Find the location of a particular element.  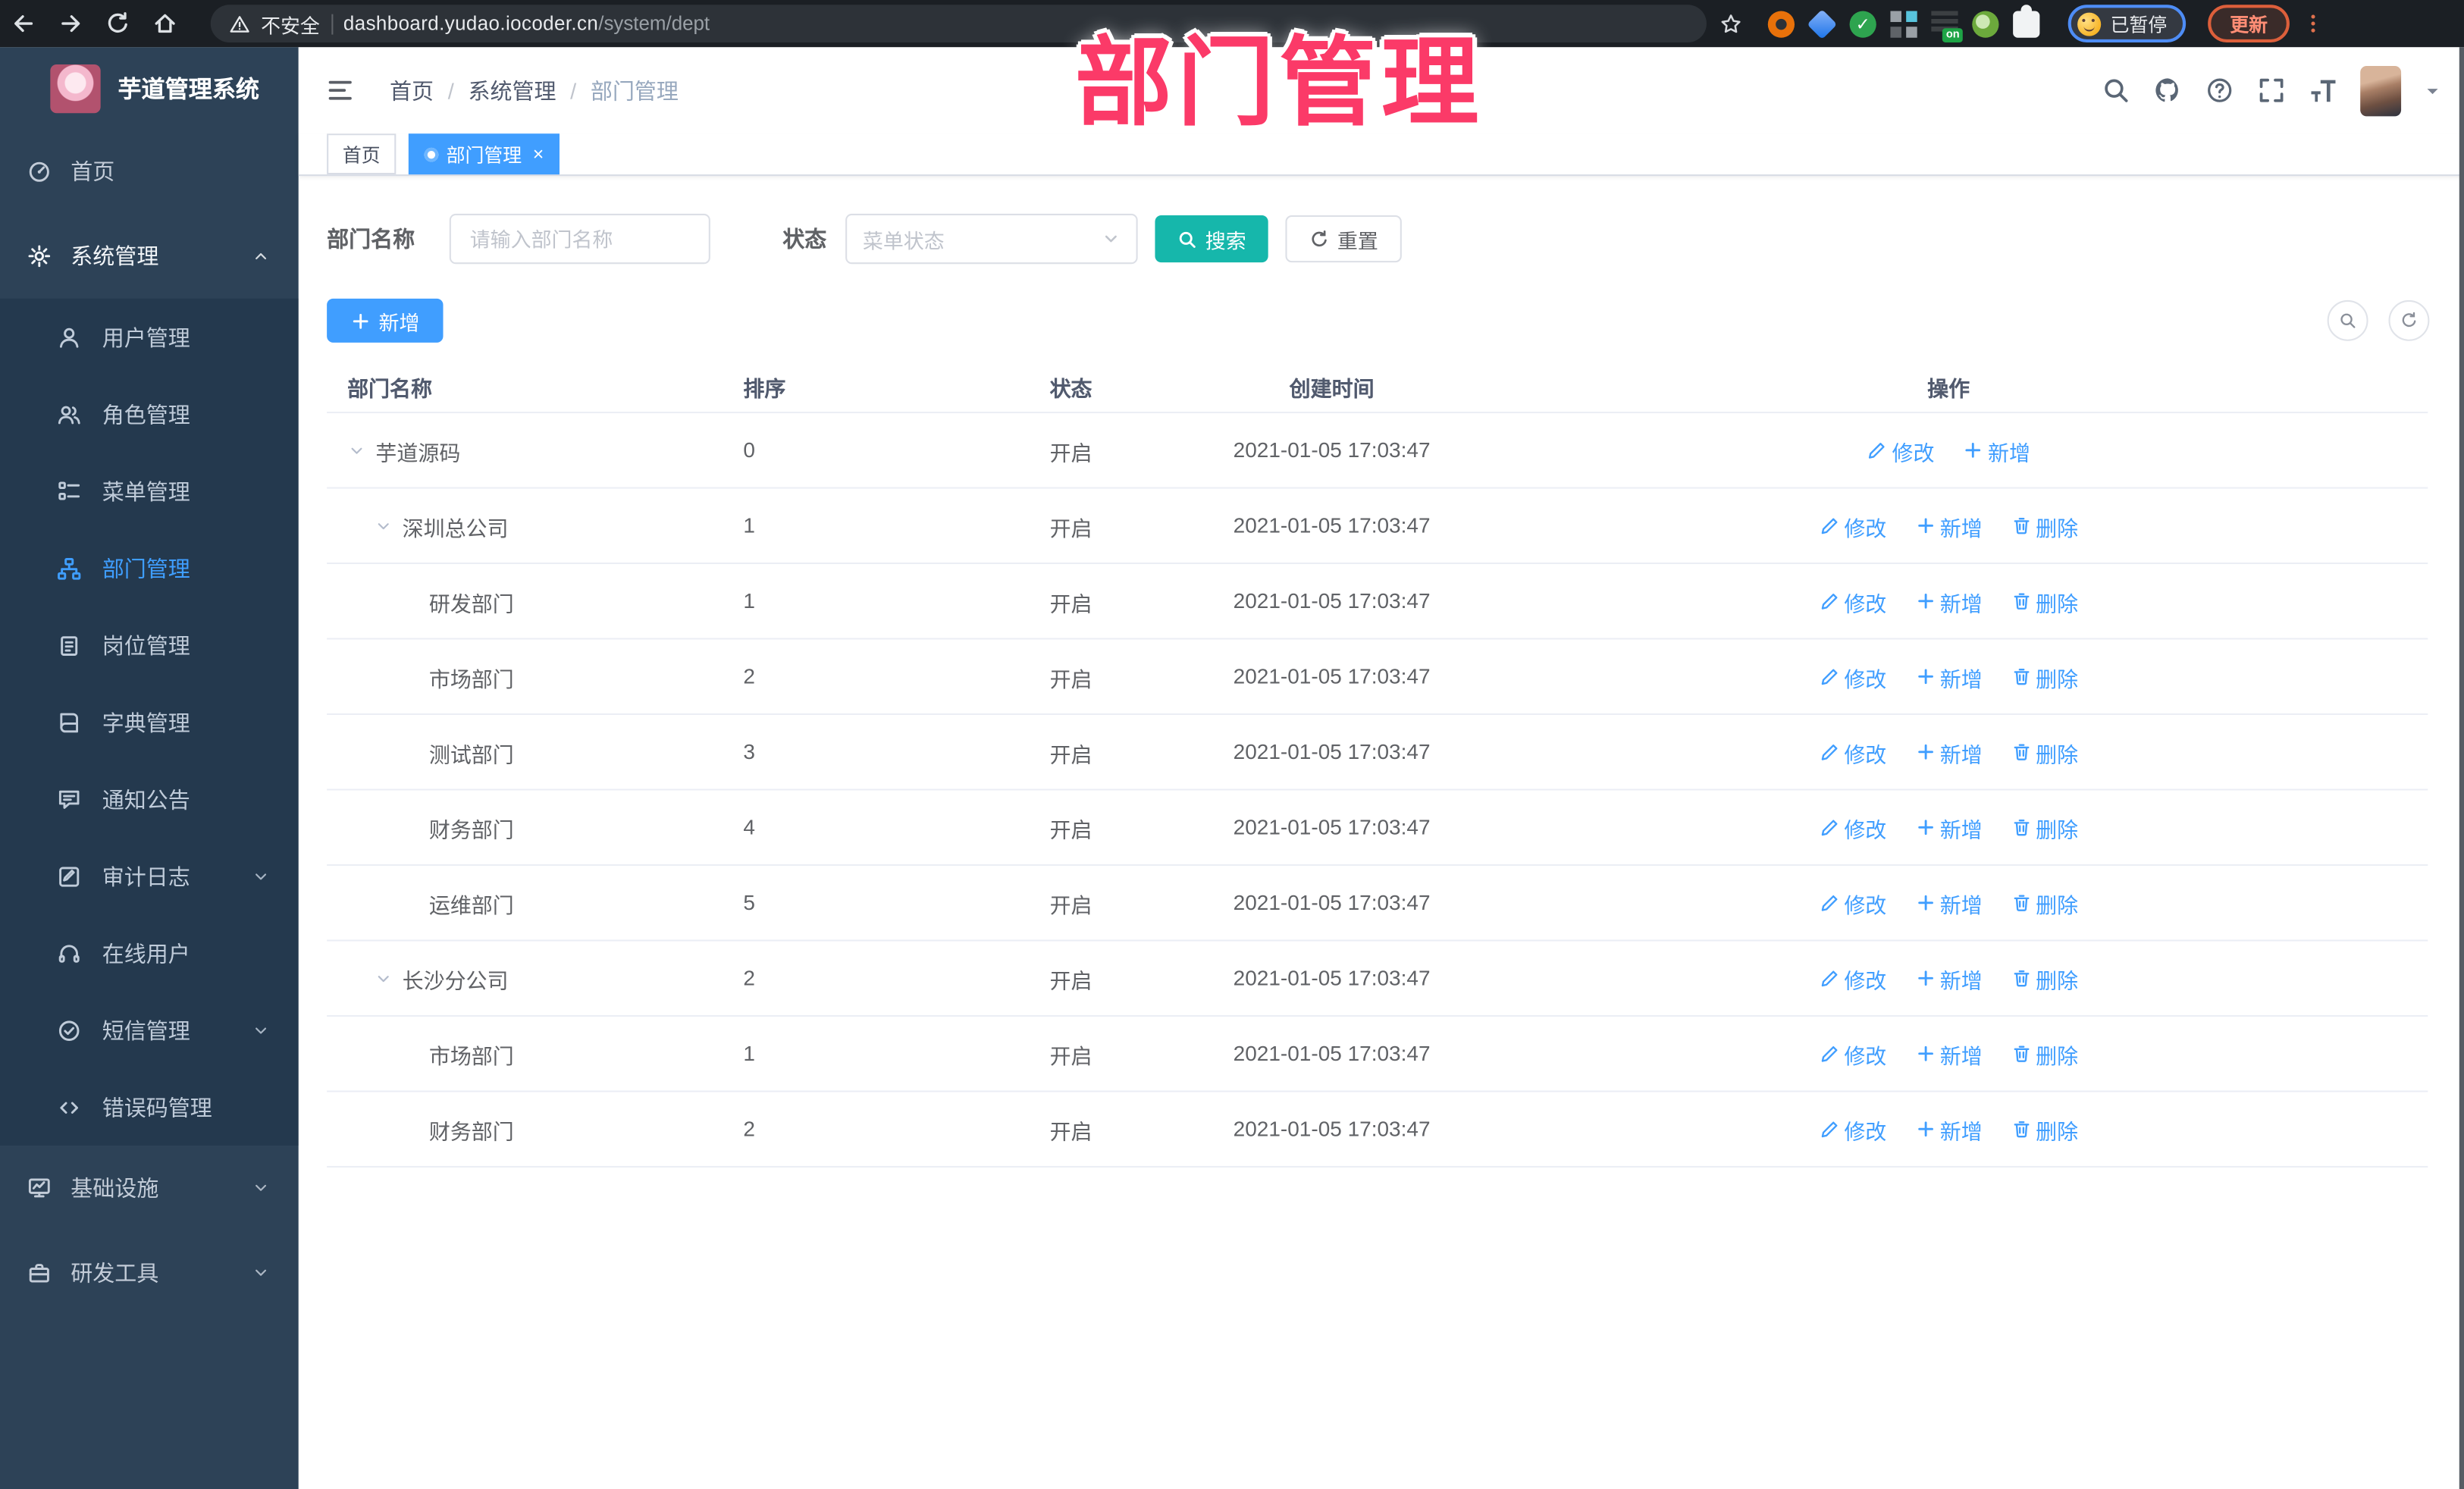

hamburger-icon is located at coordinates (339, 91).